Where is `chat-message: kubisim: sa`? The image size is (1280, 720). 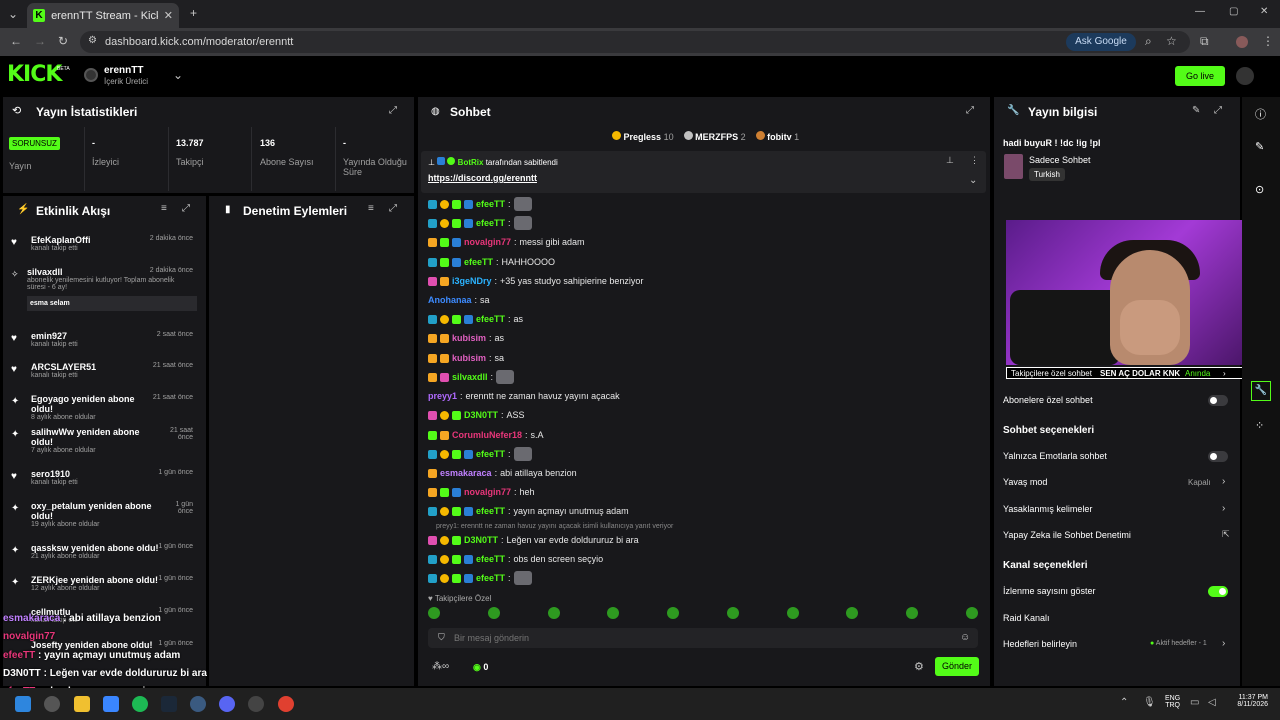 chat-message: kubisim: sa is located at coordinates (466, 358).